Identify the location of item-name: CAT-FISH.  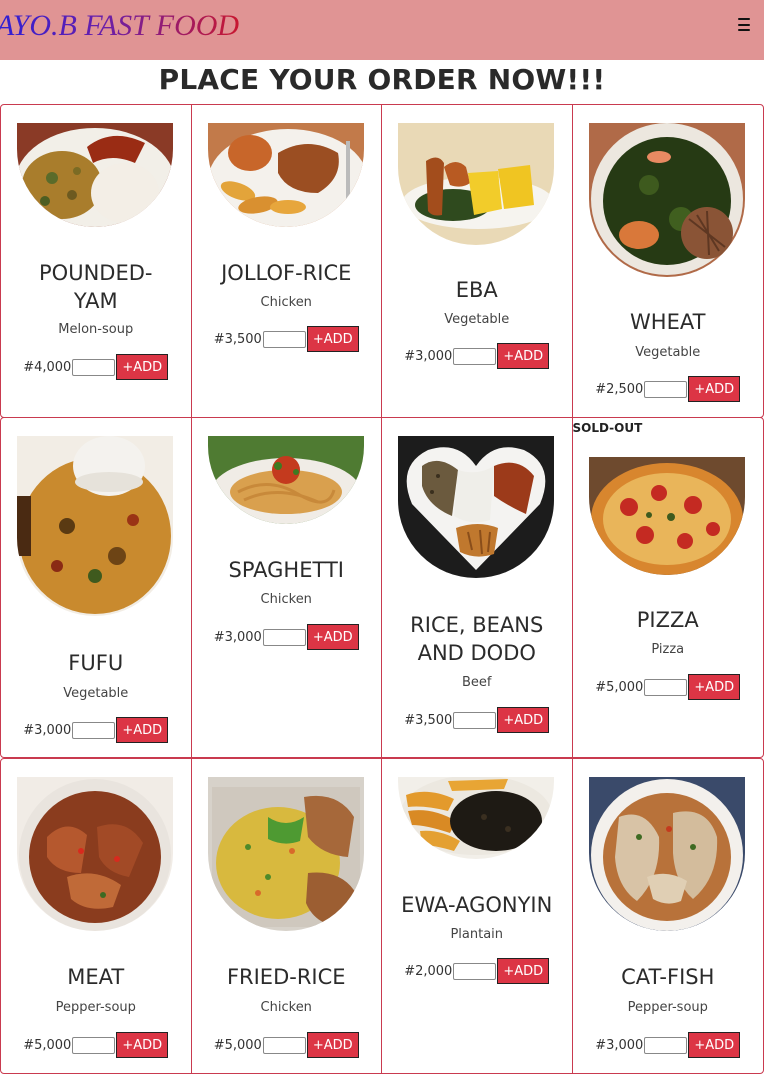
(668, 977).